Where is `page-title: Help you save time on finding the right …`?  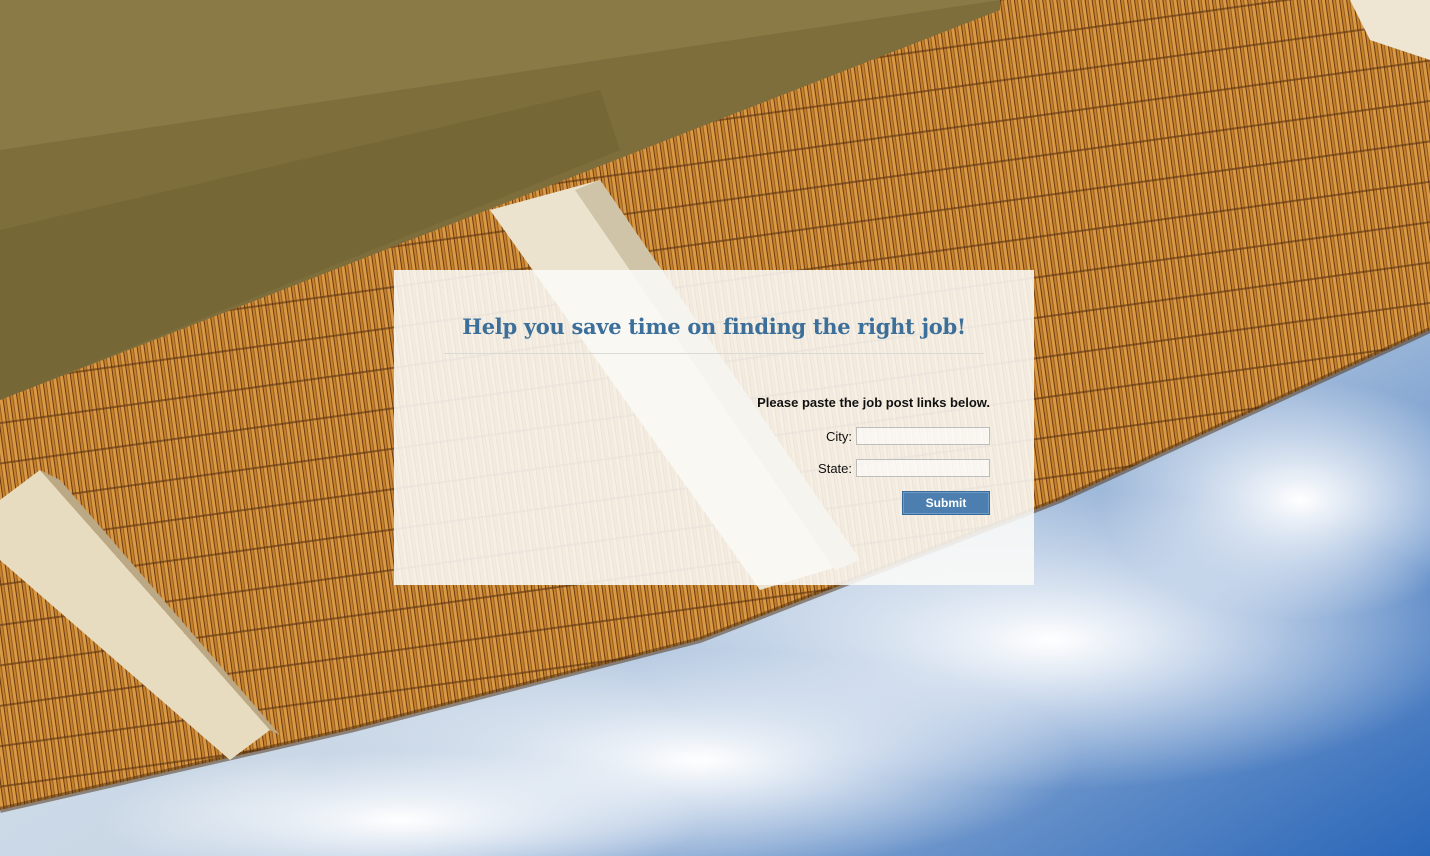 page-title: Help you save time on finding the right … is located at coordinates (714, 326).